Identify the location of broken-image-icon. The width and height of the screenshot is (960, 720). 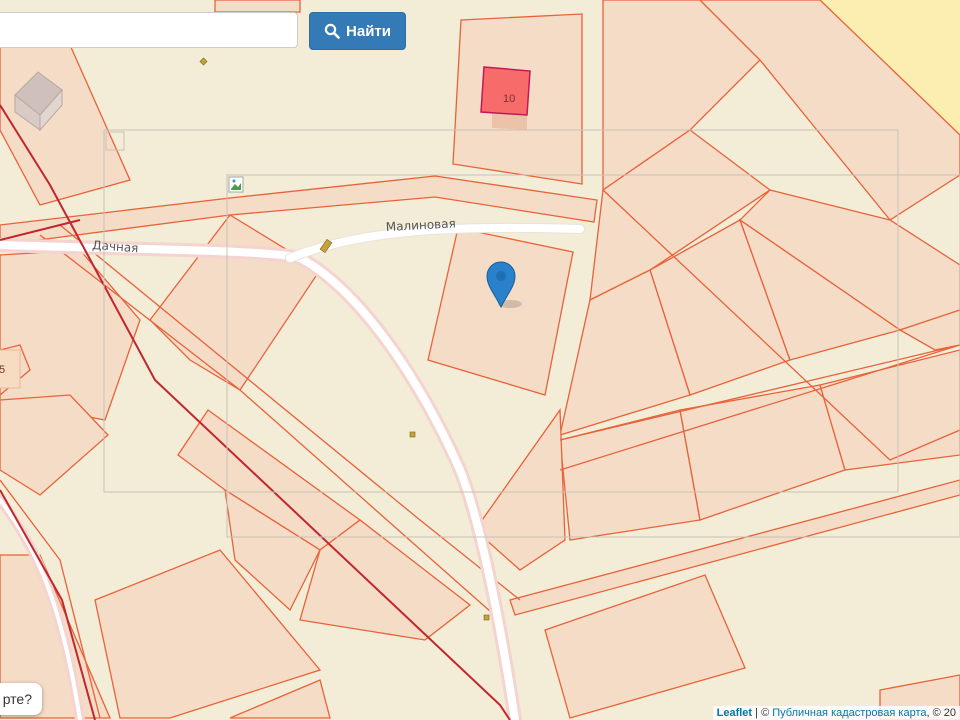
(236, 184).